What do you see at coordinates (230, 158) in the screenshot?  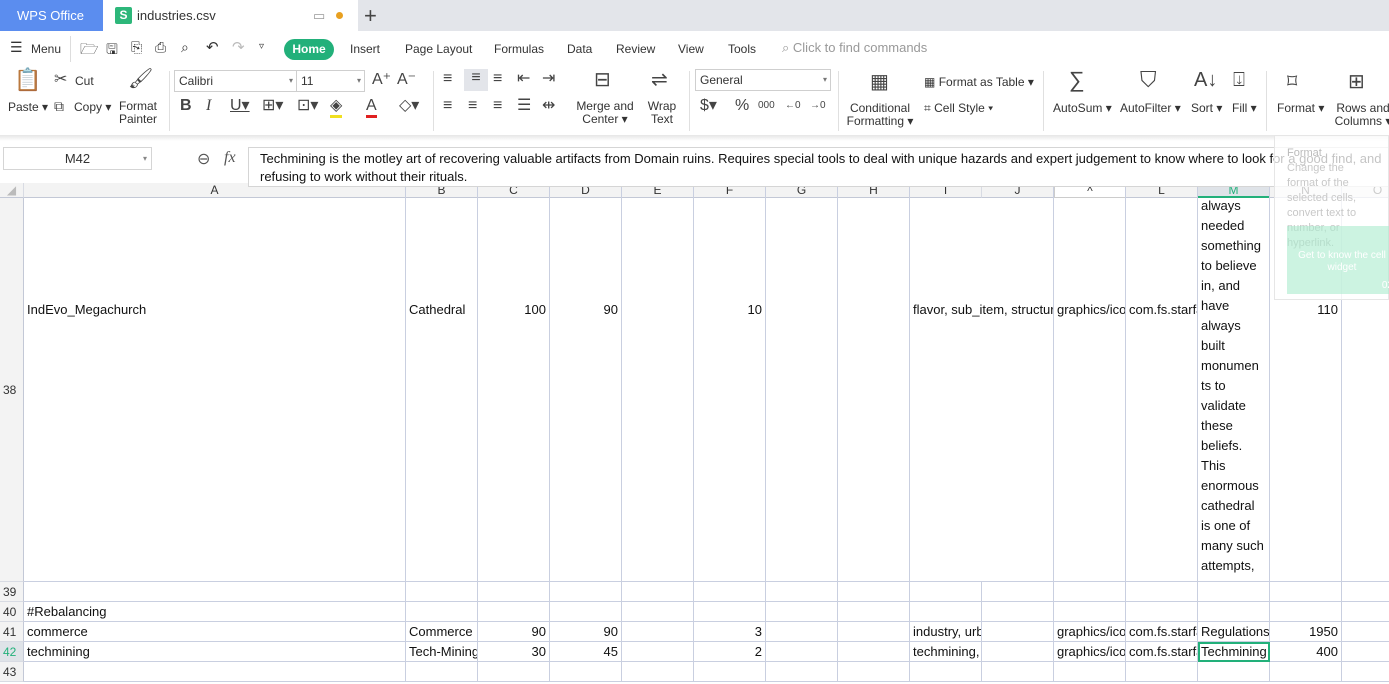 I see `fx-icon: fx` at bounding box center [230, 158].